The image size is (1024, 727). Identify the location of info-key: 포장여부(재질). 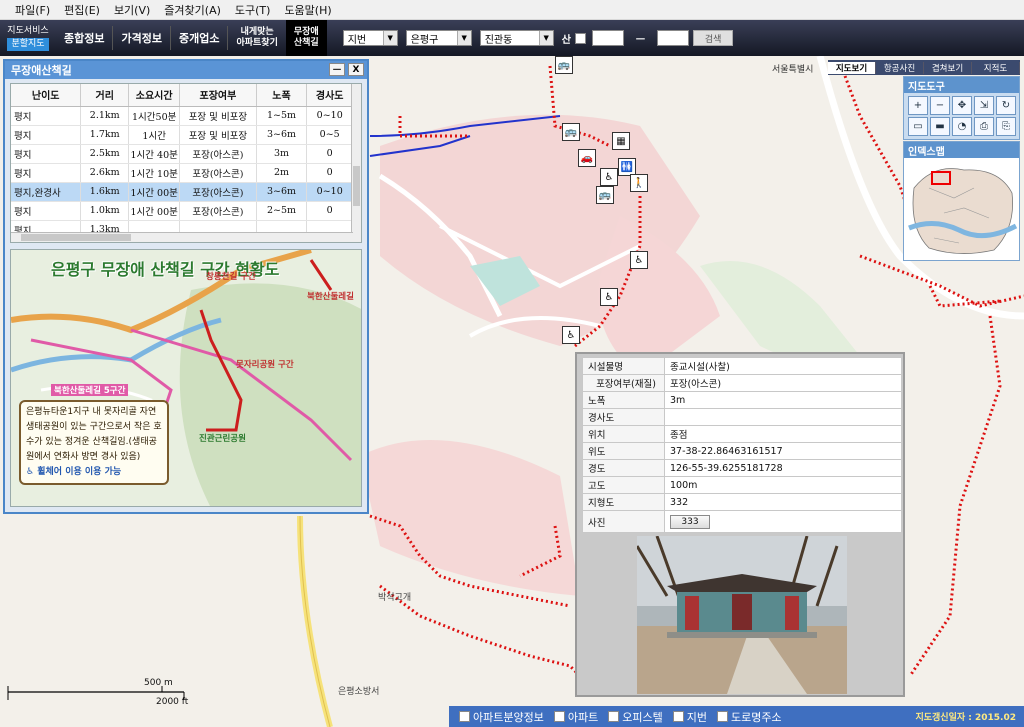
(623, 383).